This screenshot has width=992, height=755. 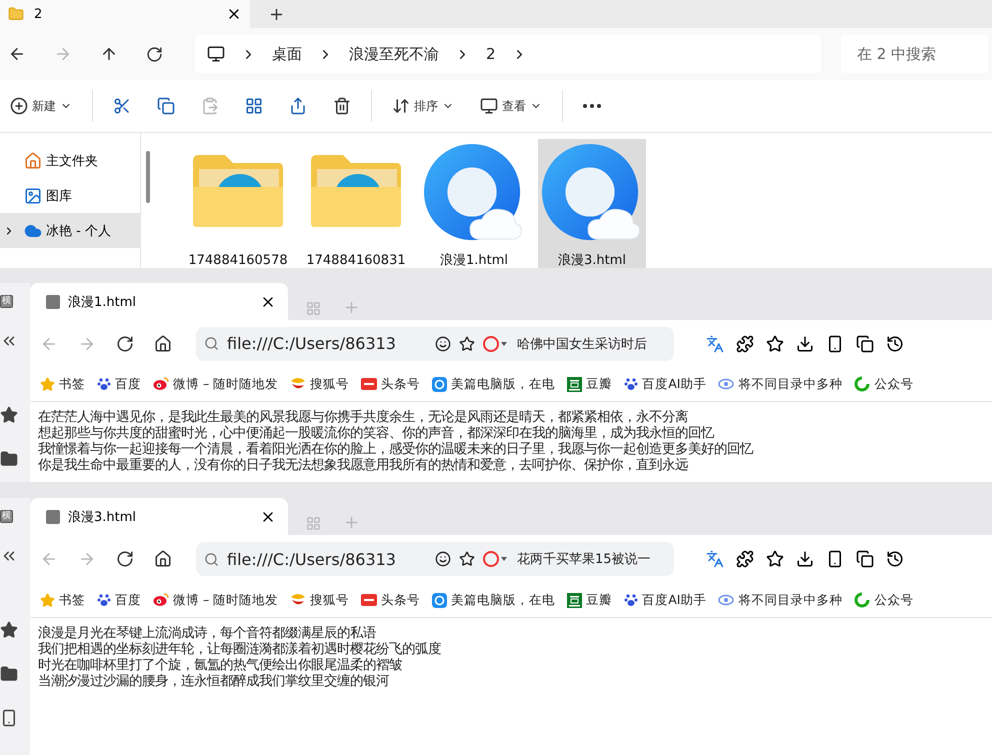 I want to click on file-item: 174884160578, so click(x=238, y=203).